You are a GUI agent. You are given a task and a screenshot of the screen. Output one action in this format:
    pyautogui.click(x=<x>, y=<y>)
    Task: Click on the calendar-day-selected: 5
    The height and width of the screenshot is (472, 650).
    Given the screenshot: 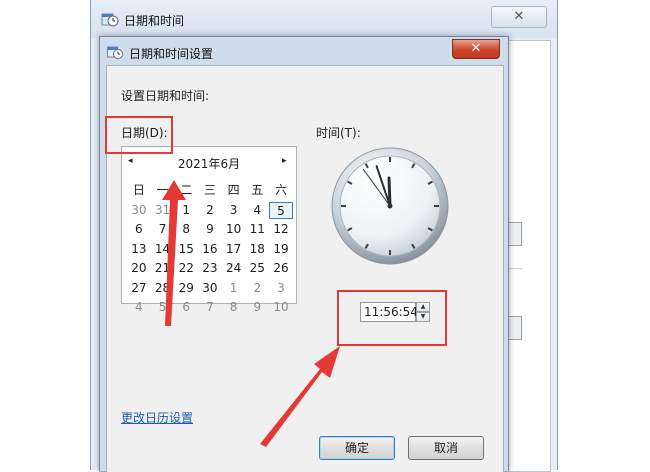 What is the action you would take?
    pyautogui.click(x=281, y=210)
    